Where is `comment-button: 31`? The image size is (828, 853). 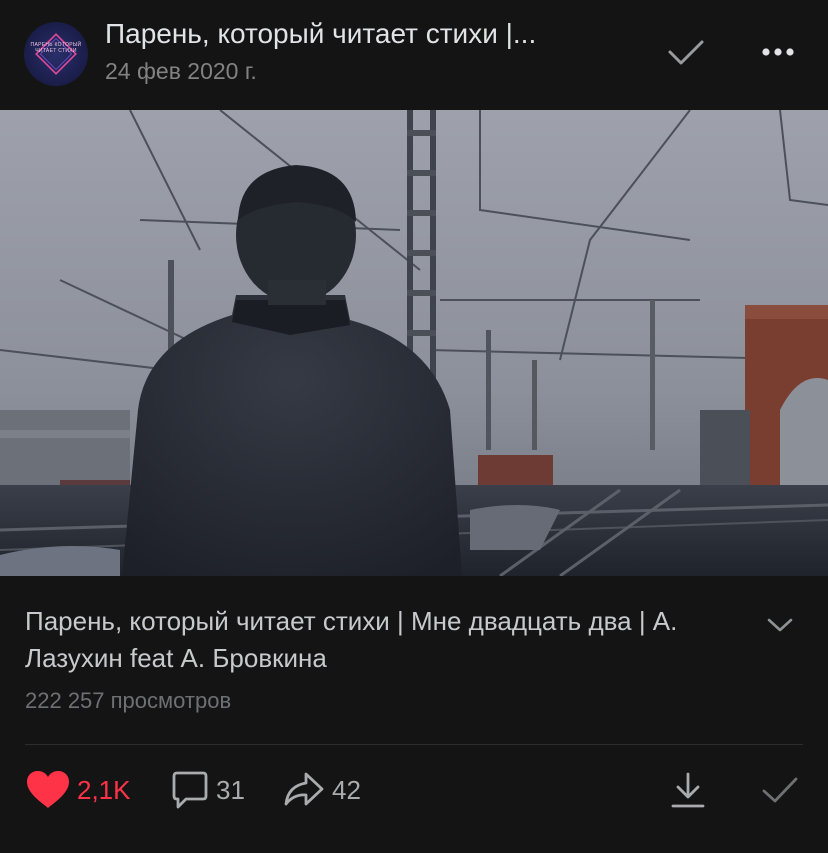
comment-button: 31 is located at coordinates (207, 790).